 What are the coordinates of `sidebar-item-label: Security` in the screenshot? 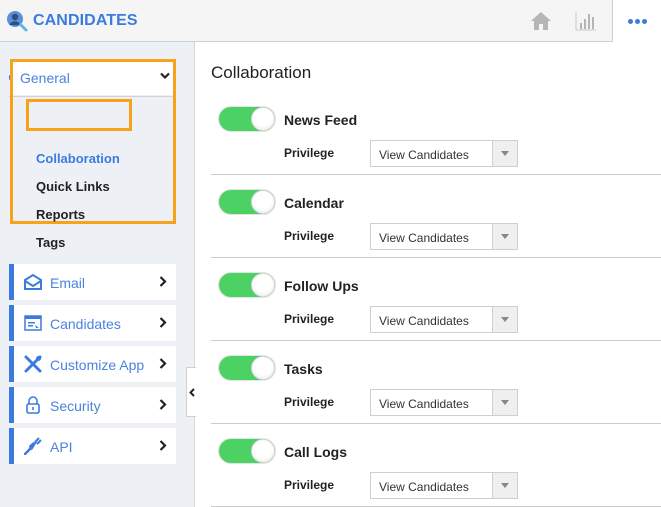 It's located at (75, 406).